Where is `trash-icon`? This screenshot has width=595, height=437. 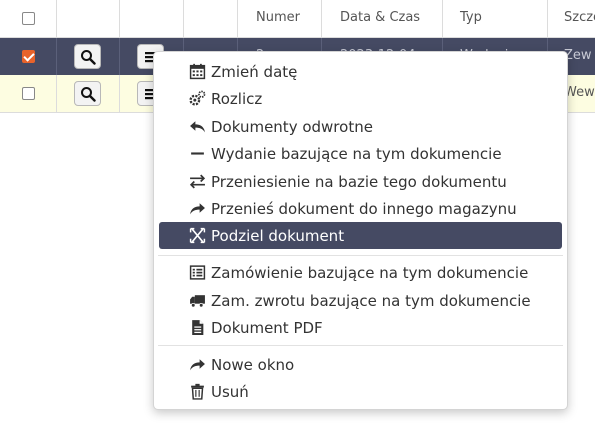 trash-icon is located at coordinates (197, 391).